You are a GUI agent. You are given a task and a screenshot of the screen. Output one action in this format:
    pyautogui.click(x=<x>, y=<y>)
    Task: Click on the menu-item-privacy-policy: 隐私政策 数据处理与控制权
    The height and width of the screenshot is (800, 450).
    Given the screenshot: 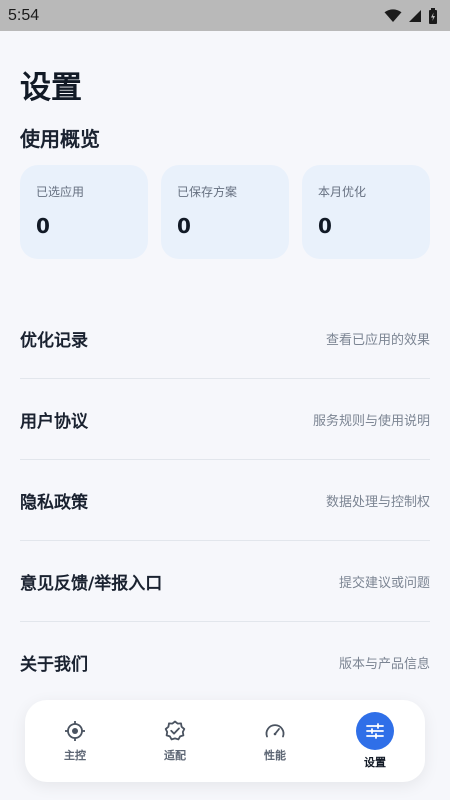 What is the action you would take?
    pyautogui.click(x=225, y=500)
    